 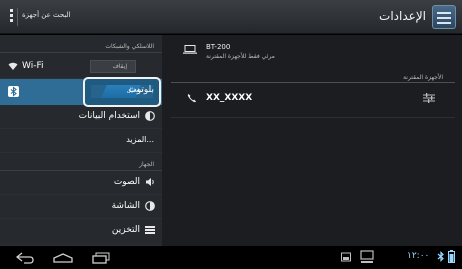 What do you see at coordinates (367, 256) in the screenshot?
I see `display-mode-icon` at bounding box center [367, 256].